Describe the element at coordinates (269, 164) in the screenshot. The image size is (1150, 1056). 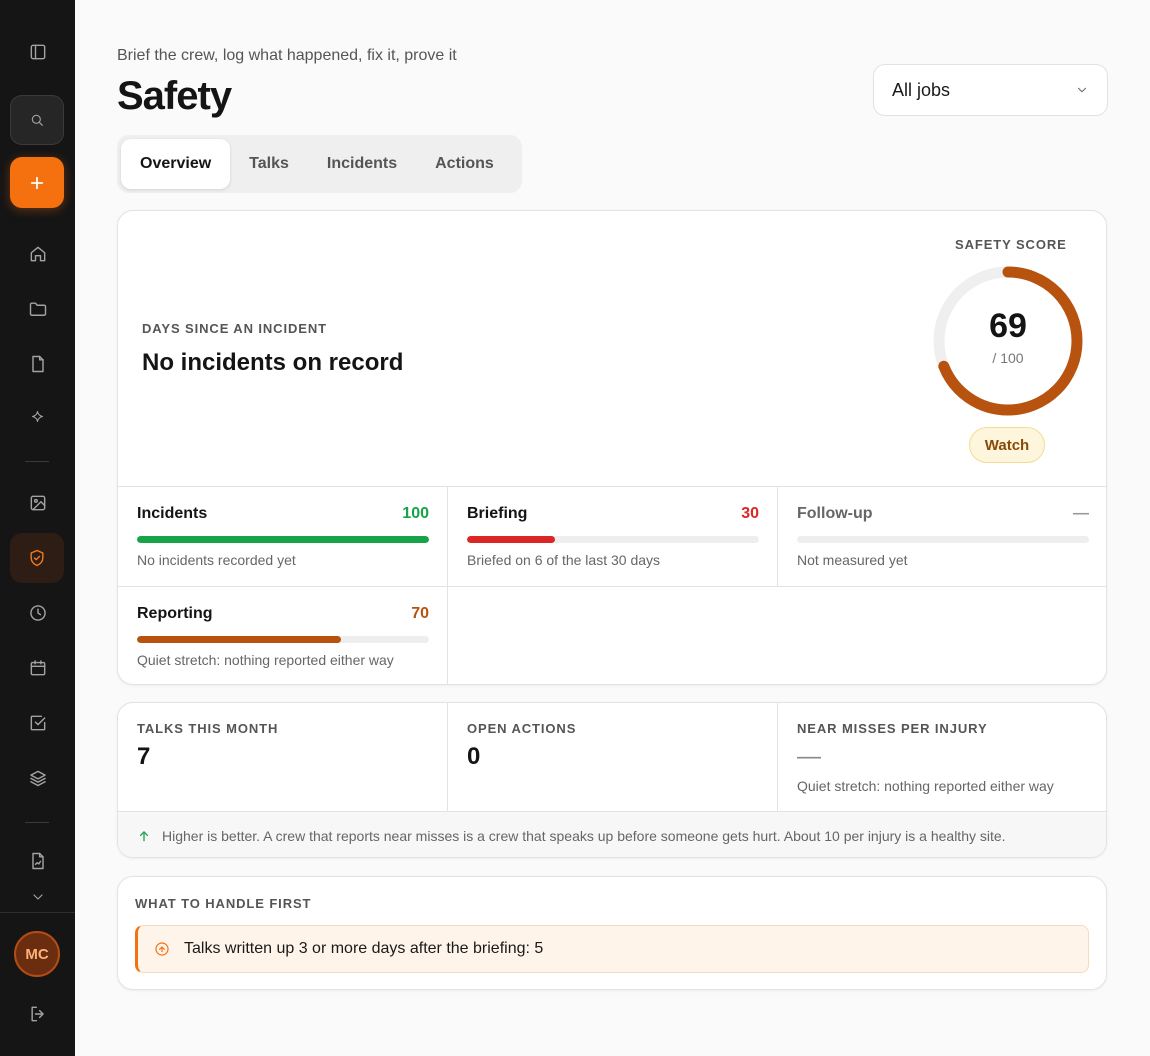
I see `tab-talks: Talks` at that location.